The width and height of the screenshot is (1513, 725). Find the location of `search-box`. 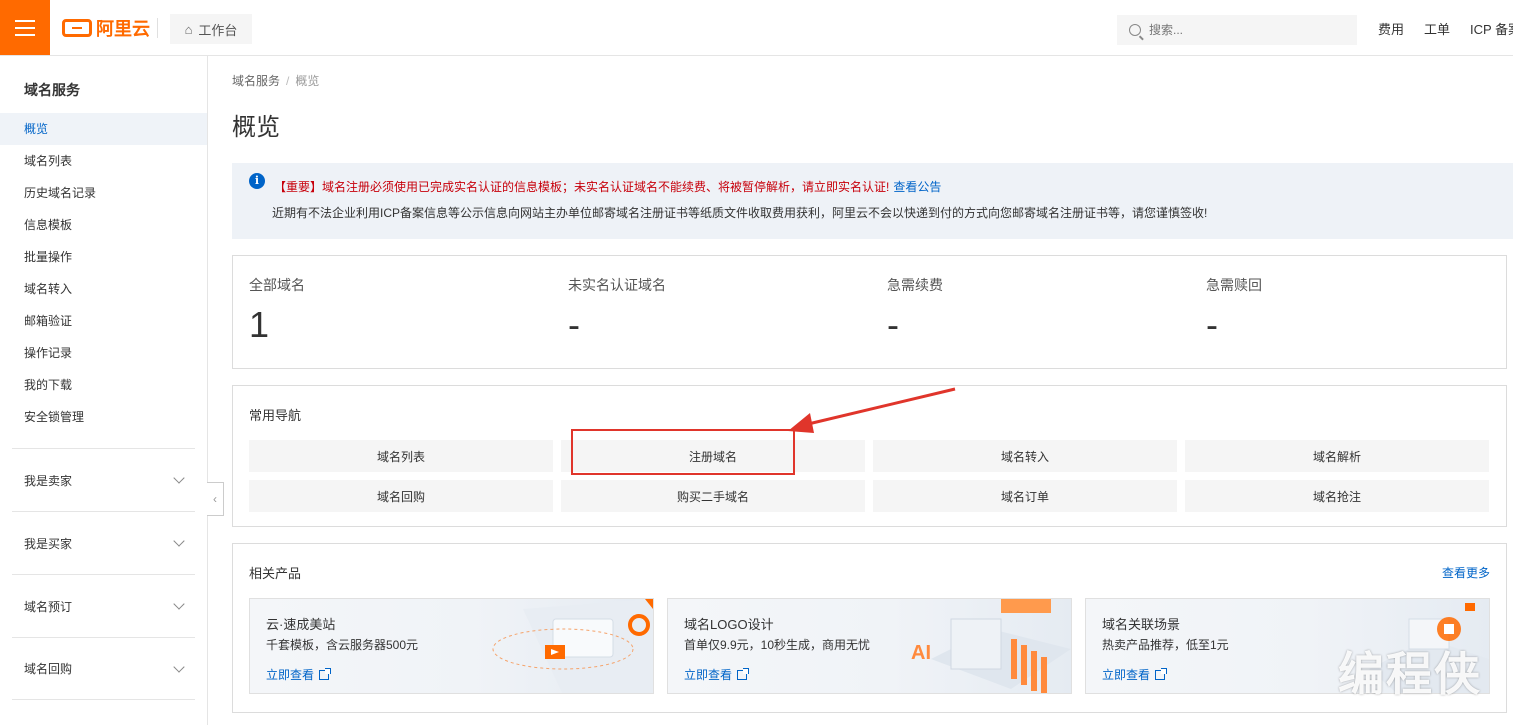

search-box is located at coordinates (1237, 30).